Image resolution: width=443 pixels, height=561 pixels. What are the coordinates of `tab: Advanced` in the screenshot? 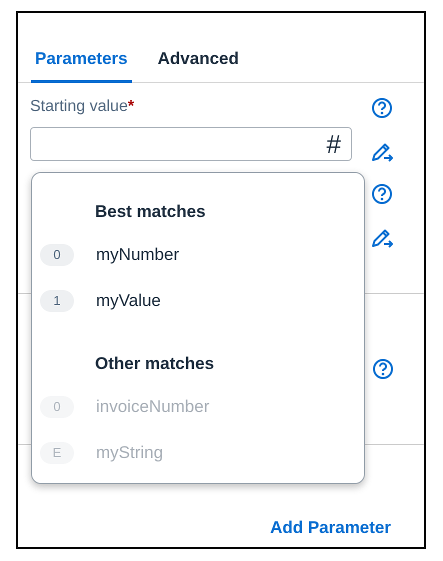 It's located at (198, 48).